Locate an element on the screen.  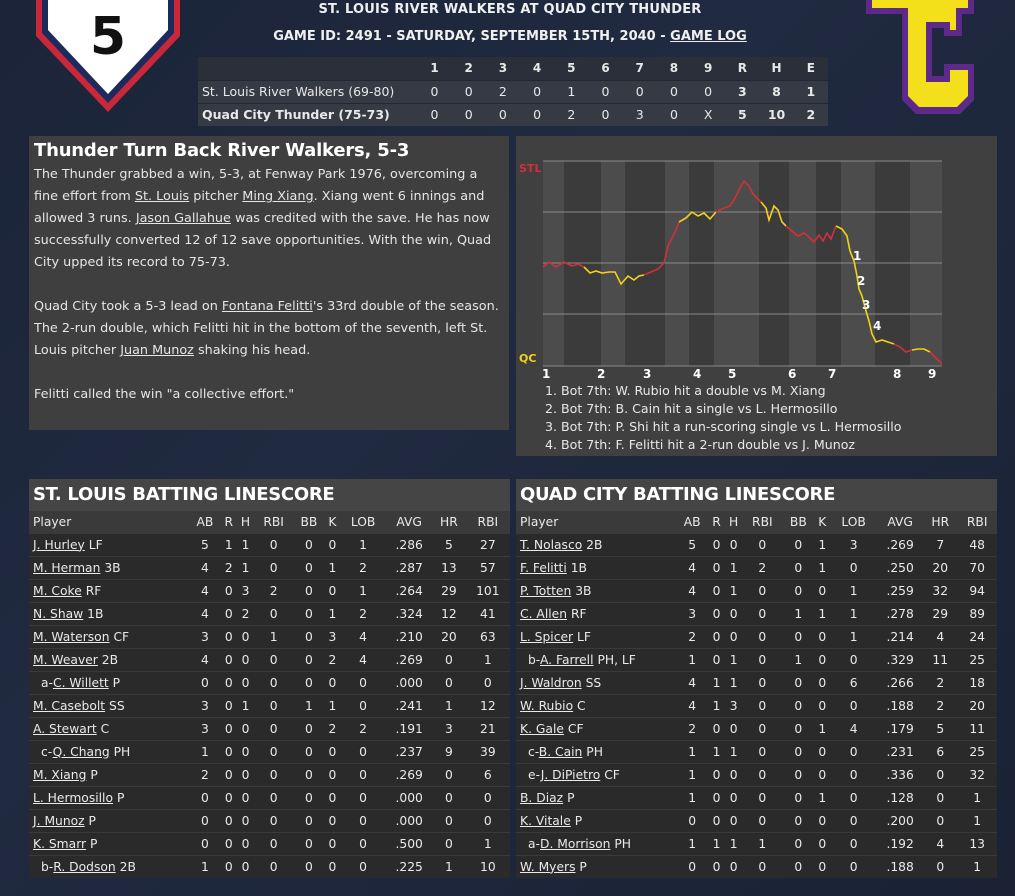
player-link: A. Farrell is located at coordinates (567, 660).